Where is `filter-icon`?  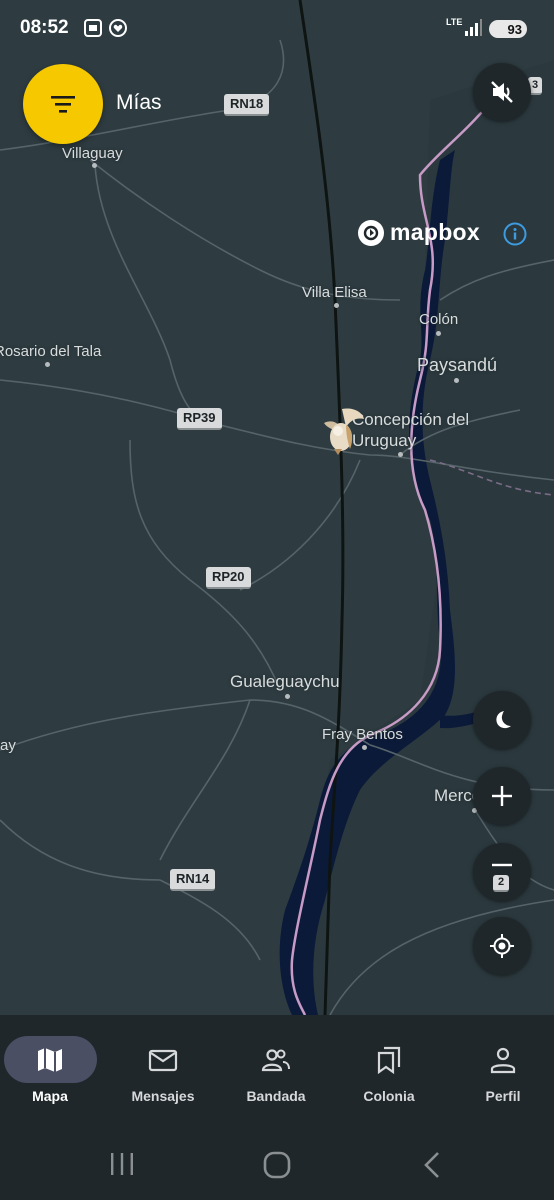
filter-icon is located at coordinates (63, 104).